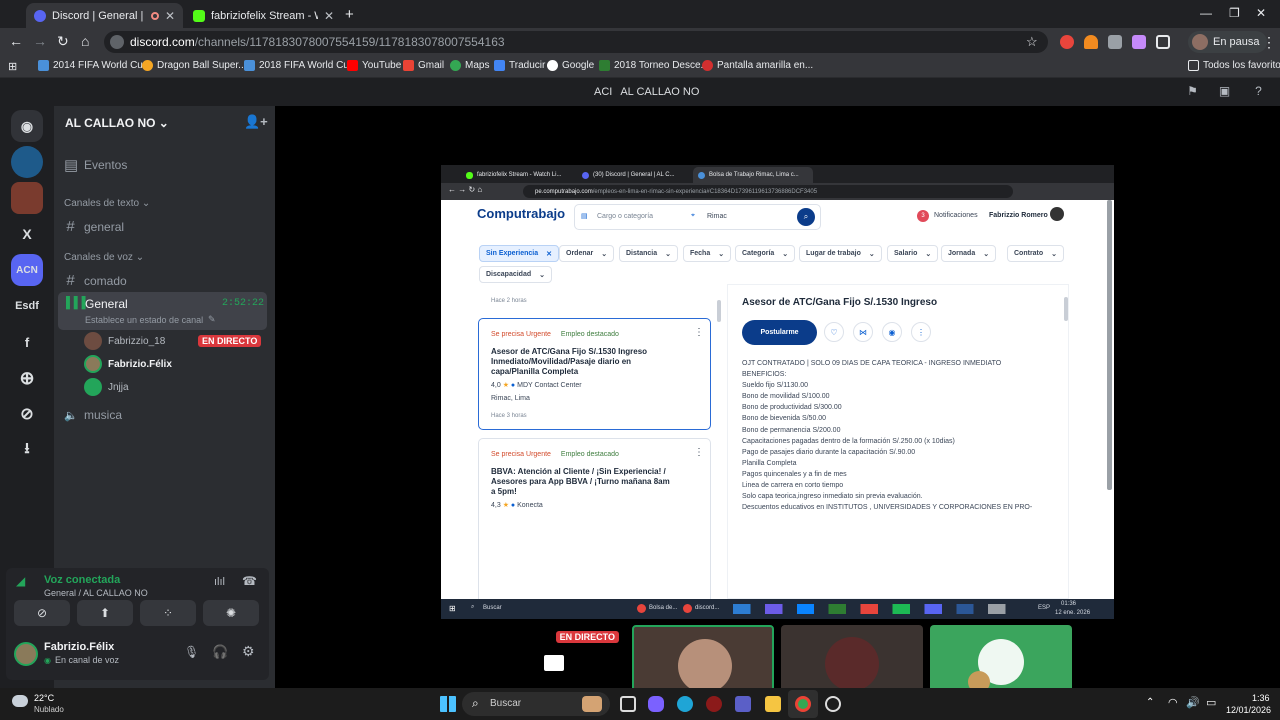 The width and height of the screenshot is (1280, 720). Describe the element at coordinates (555, 334) in the screenshot. I see `job-tags: Se precisa Urgente Empleo destacado` at that location.